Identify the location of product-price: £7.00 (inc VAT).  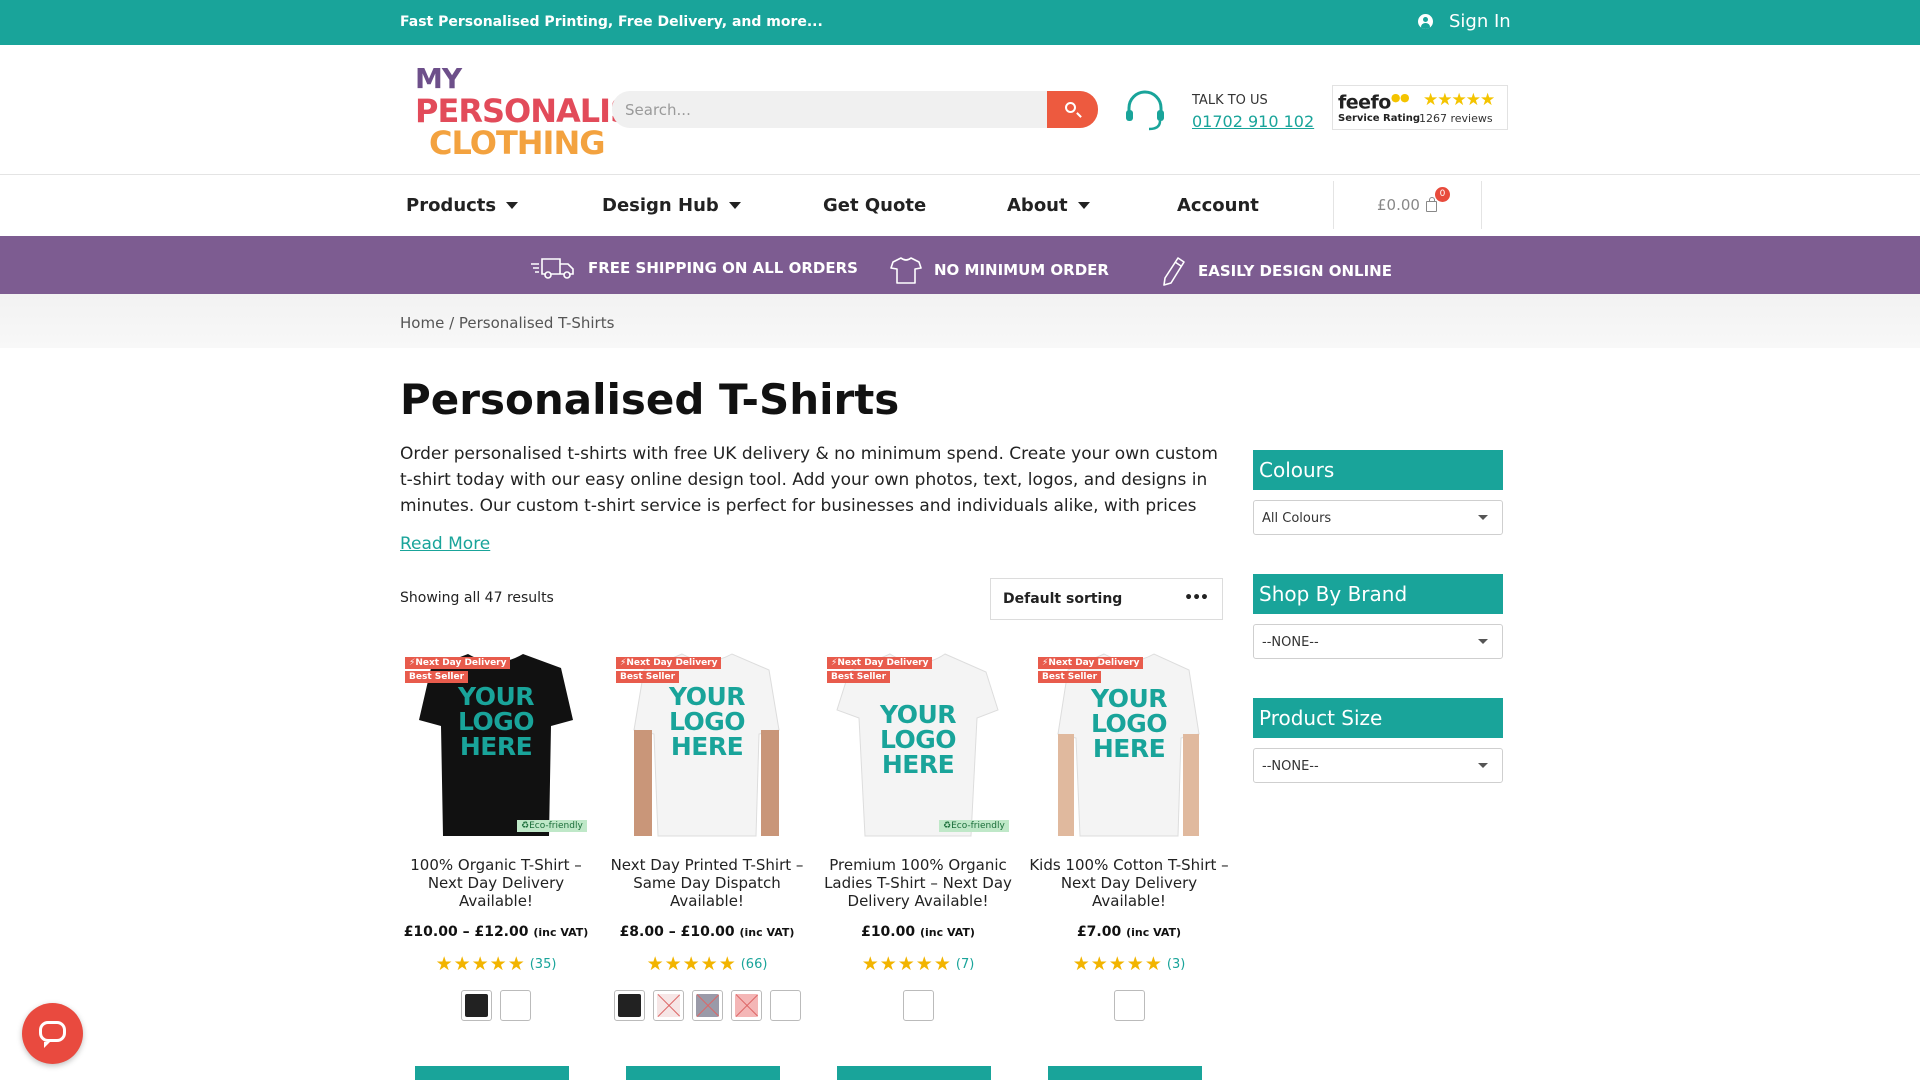
(1129, 932).